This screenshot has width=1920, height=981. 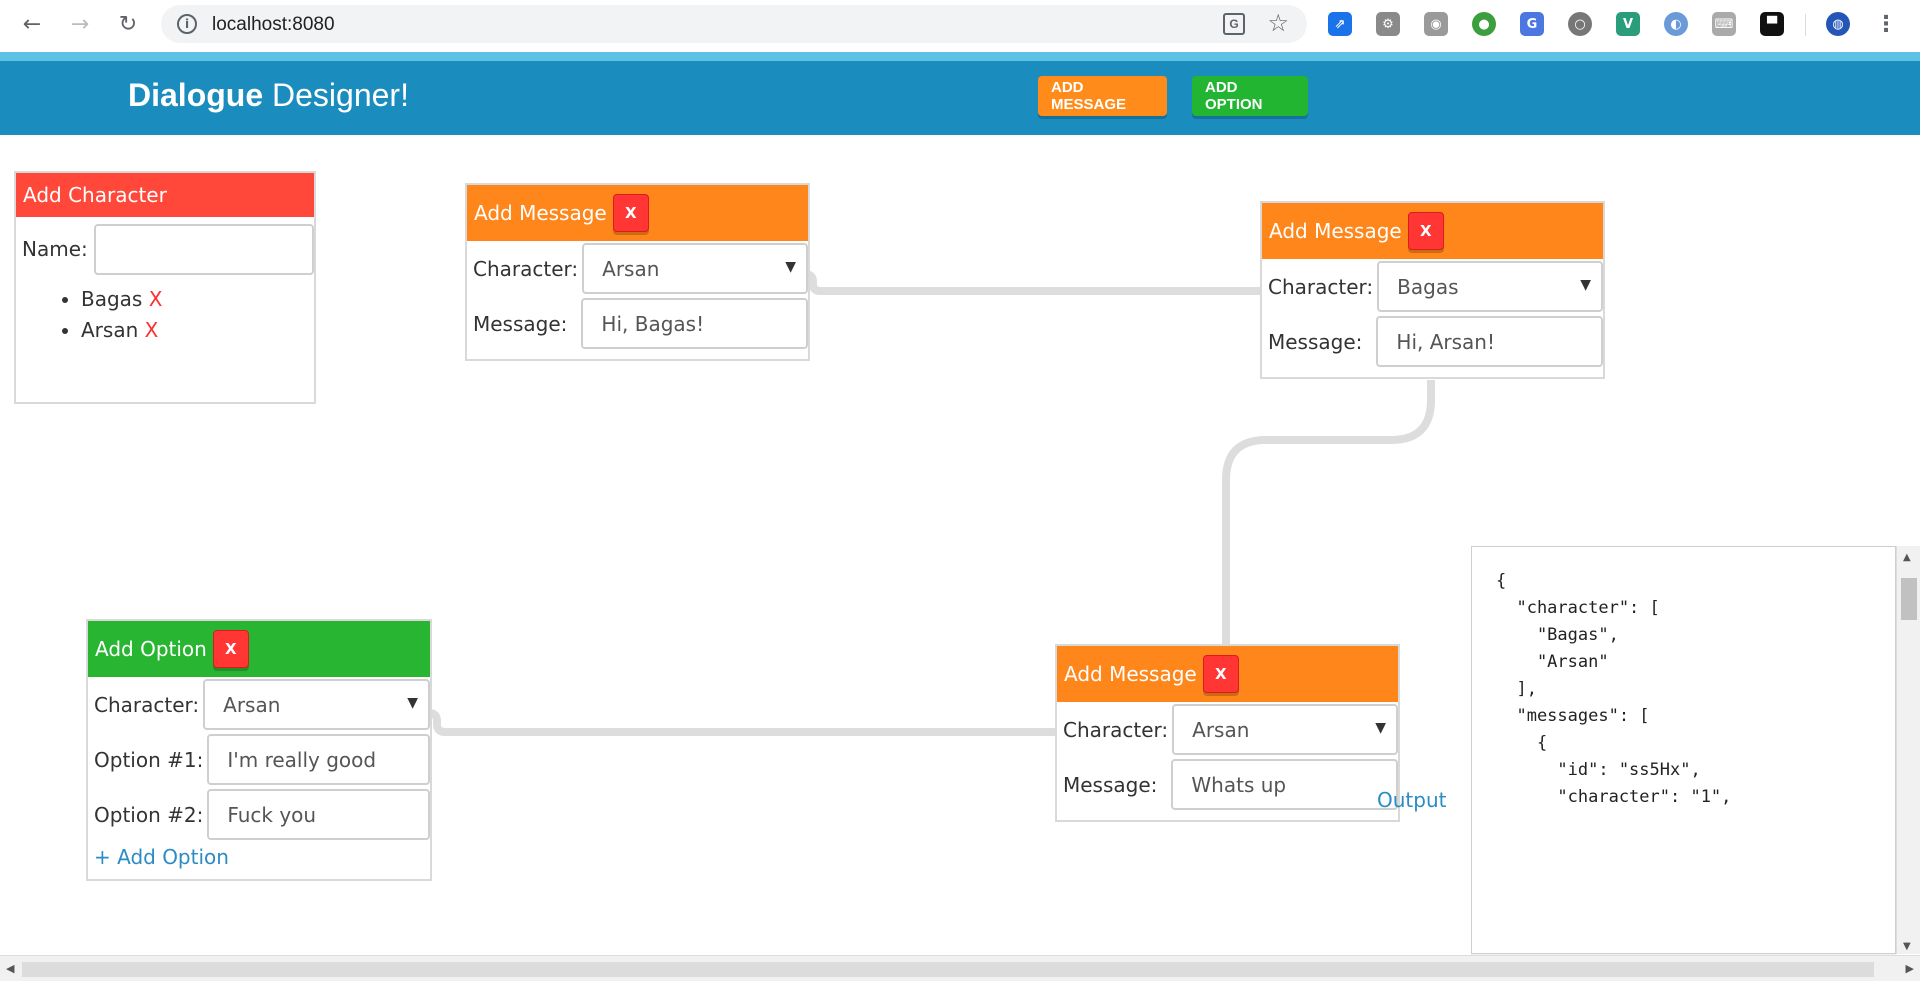 I want to click on message-input: Hi, Bagas!, so click(x=694, y=323).